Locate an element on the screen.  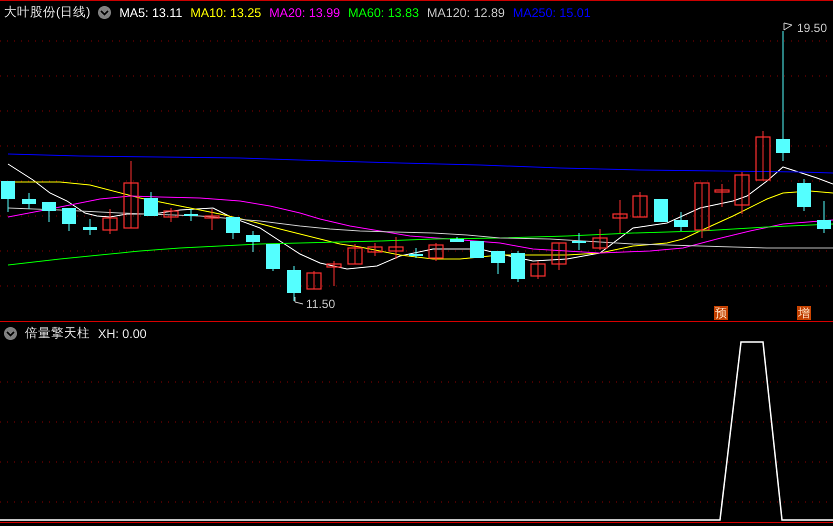
price-label: 19.50 is located at coordinates (812, 28).